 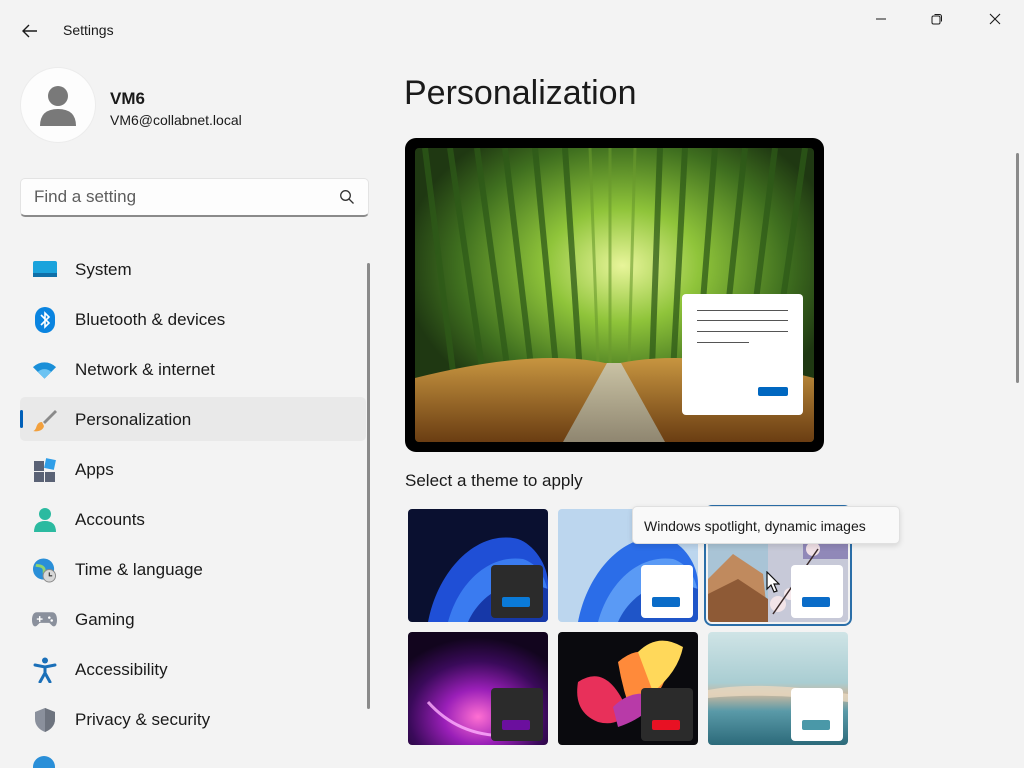 What do you see at coordinates (193, 269) in the screenshot?
I see `sidebar-item-system: System` at bounding box center [193, 269].